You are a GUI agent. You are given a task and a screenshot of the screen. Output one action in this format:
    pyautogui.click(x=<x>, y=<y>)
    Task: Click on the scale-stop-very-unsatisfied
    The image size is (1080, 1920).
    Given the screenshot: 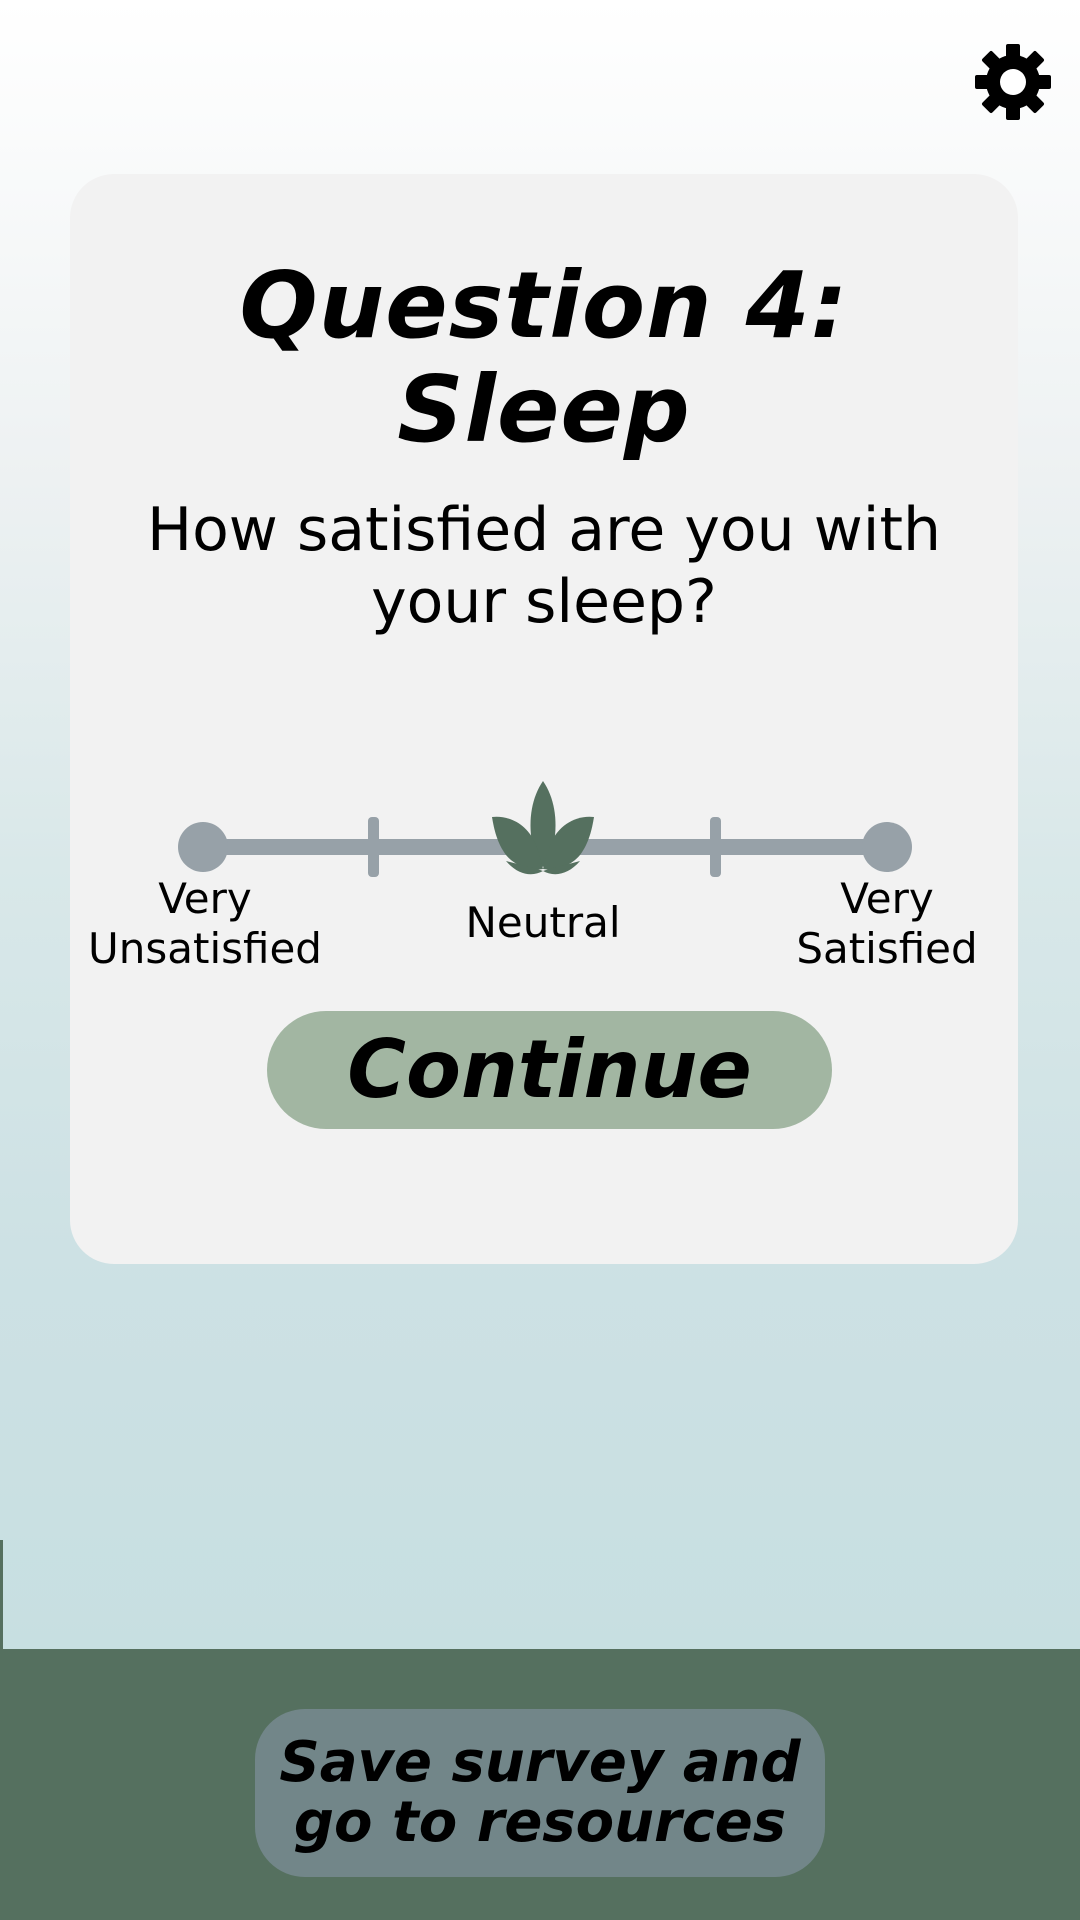 What is the action you would take?
    pyautogui.click(x=203, y=847)
    